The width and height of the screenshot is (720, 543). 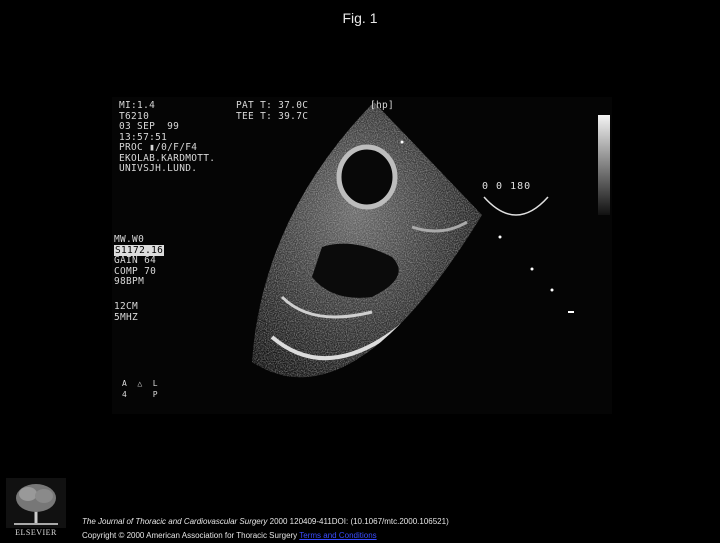 What do you see at coordinates (139, 250) in the screenshot?
I see `settings-highlight: S1172.16` at bounding box center [139, 250].